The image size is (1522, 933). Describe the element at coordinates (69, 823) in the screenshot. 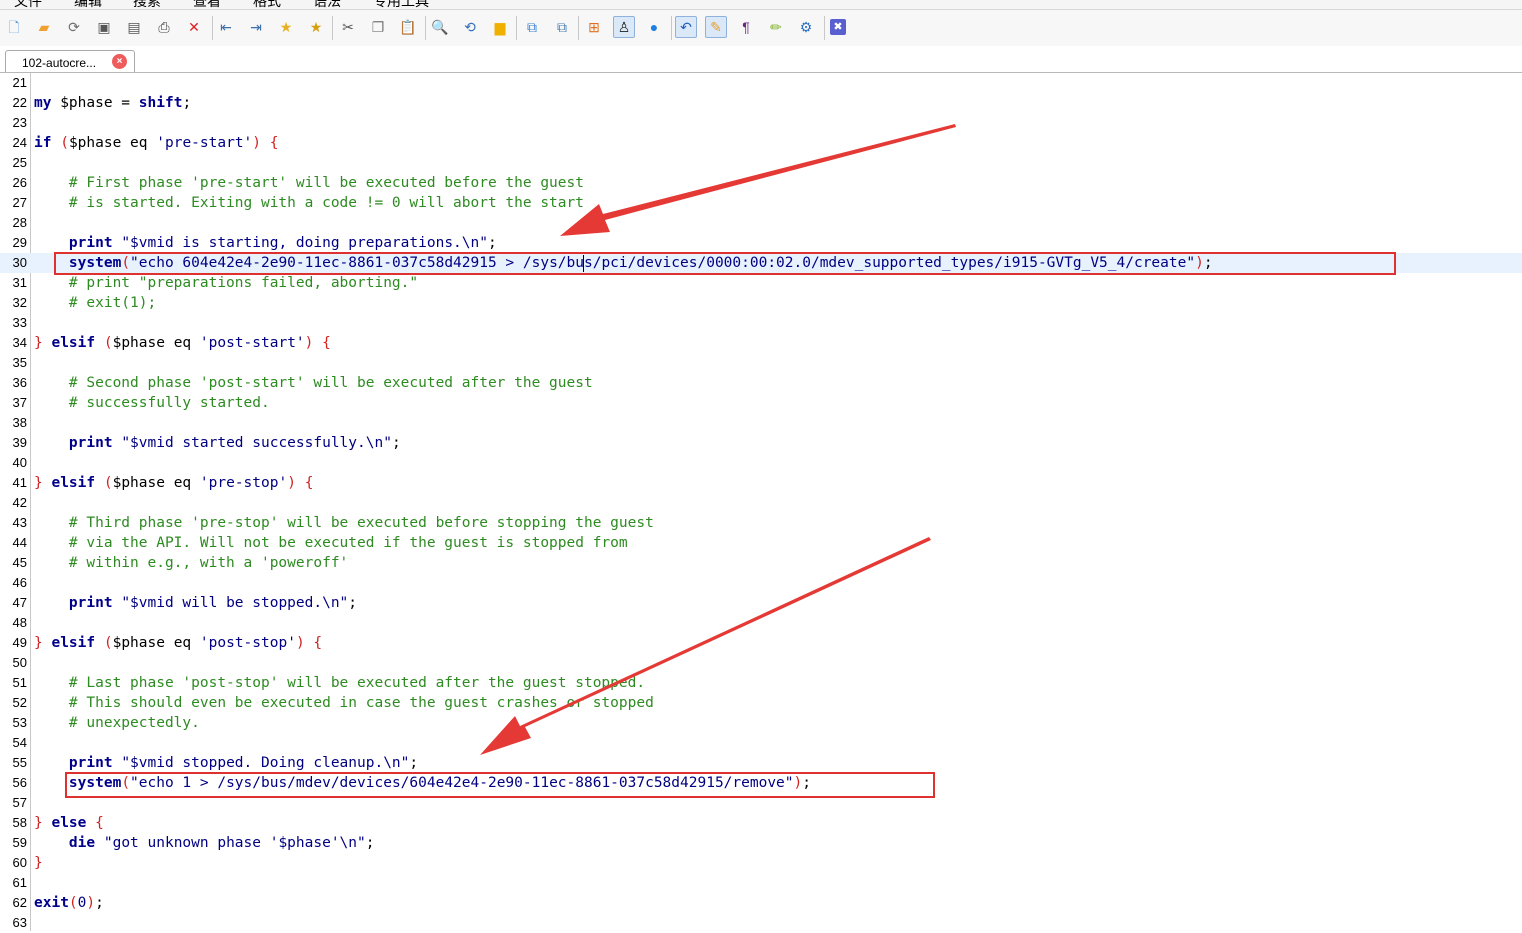

I see `code-text: } else {` at that location.